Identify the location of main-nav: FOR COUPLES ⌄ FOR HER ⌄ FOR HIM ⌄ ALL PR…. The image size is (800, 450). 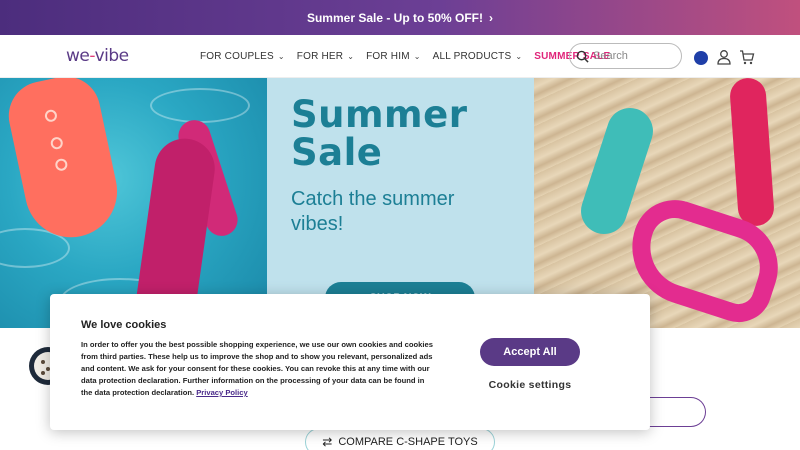
(411, 56).